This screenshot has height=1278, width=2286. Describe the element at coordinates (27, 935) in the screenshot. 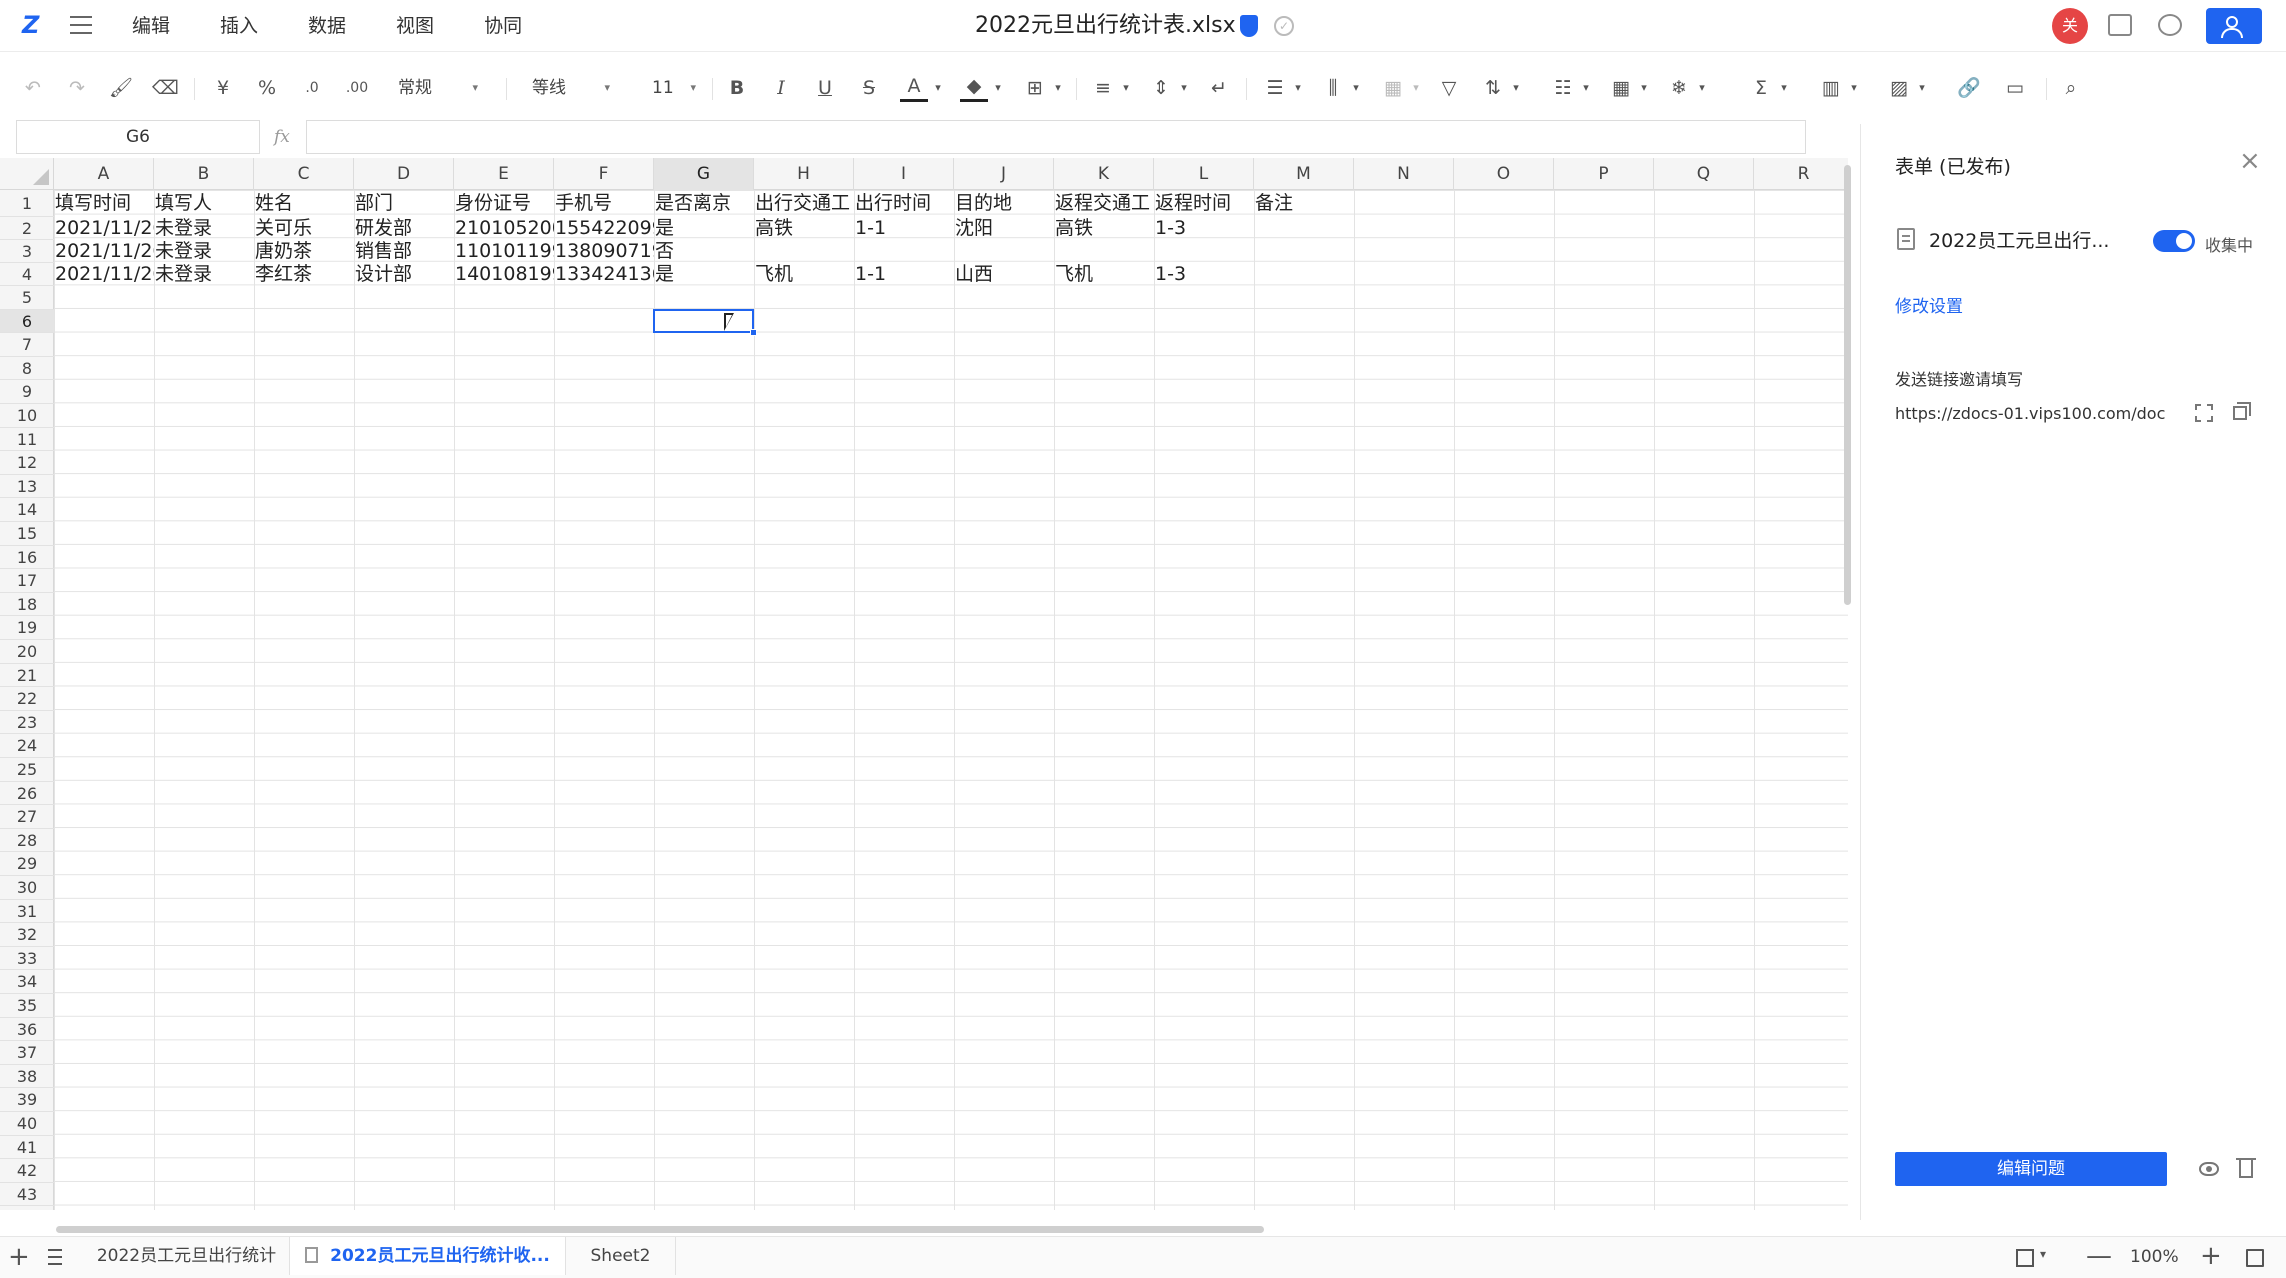

I see `row-header-32: 32` at that location.